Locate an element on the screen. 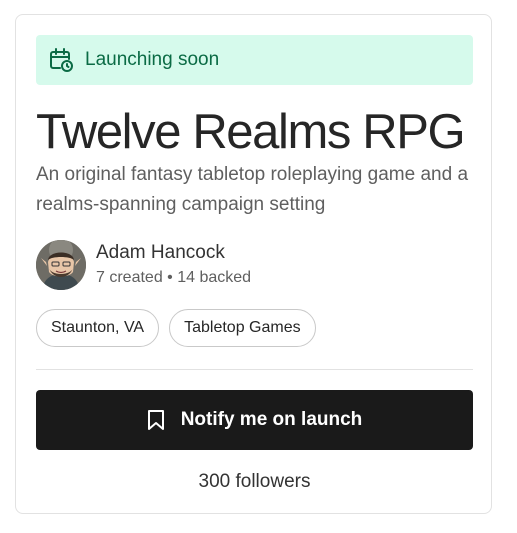 This screenshot has height=533, width=517. project-tags: Staunton, VA Tabletop Games is located at coordinates (176, 328).